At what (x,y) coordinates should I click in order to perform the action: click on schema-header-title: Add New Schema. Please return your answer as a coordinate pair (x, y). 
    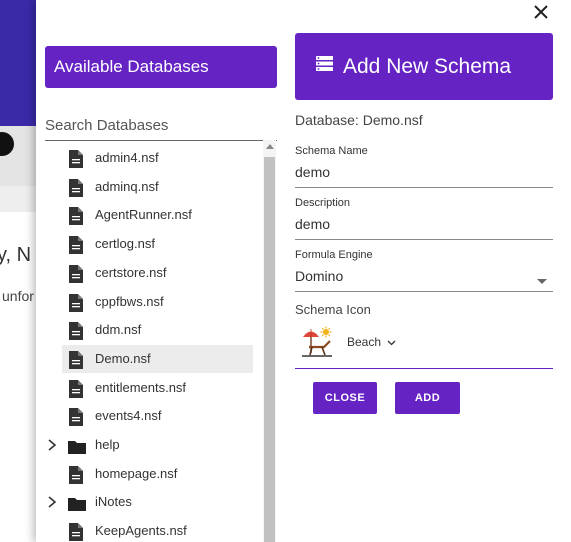
    Looking at the image, I should click on (427, 66).